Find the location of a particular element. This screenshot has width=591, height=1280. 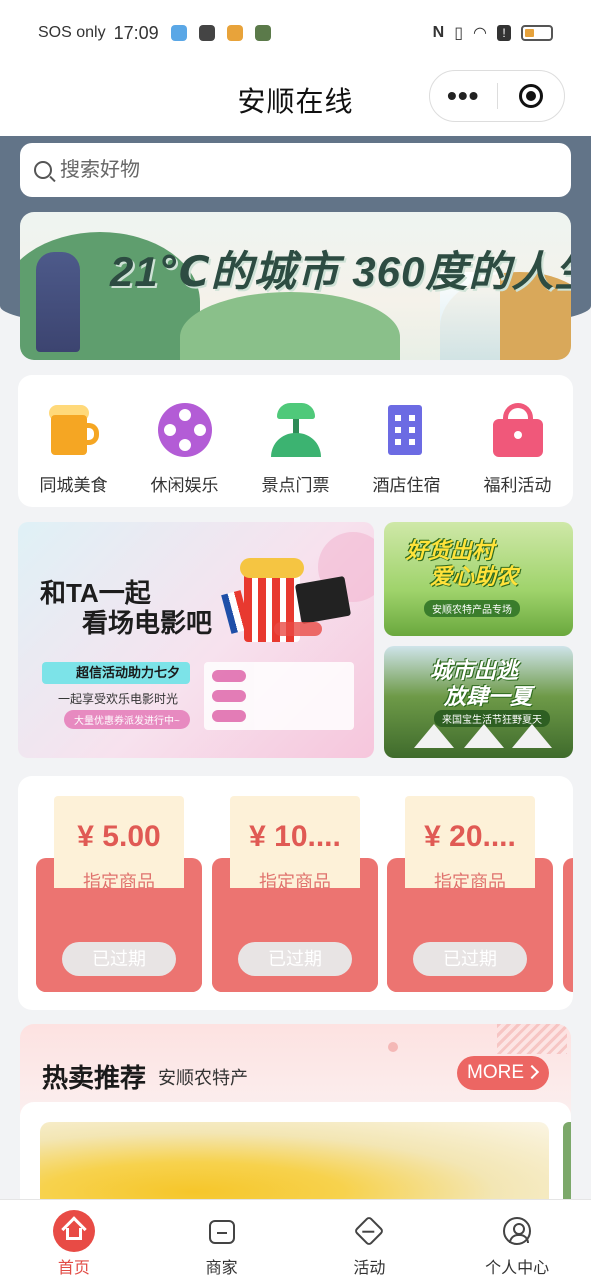

hot-title: 热卖推荐 is located at coordinates (94, 1078).